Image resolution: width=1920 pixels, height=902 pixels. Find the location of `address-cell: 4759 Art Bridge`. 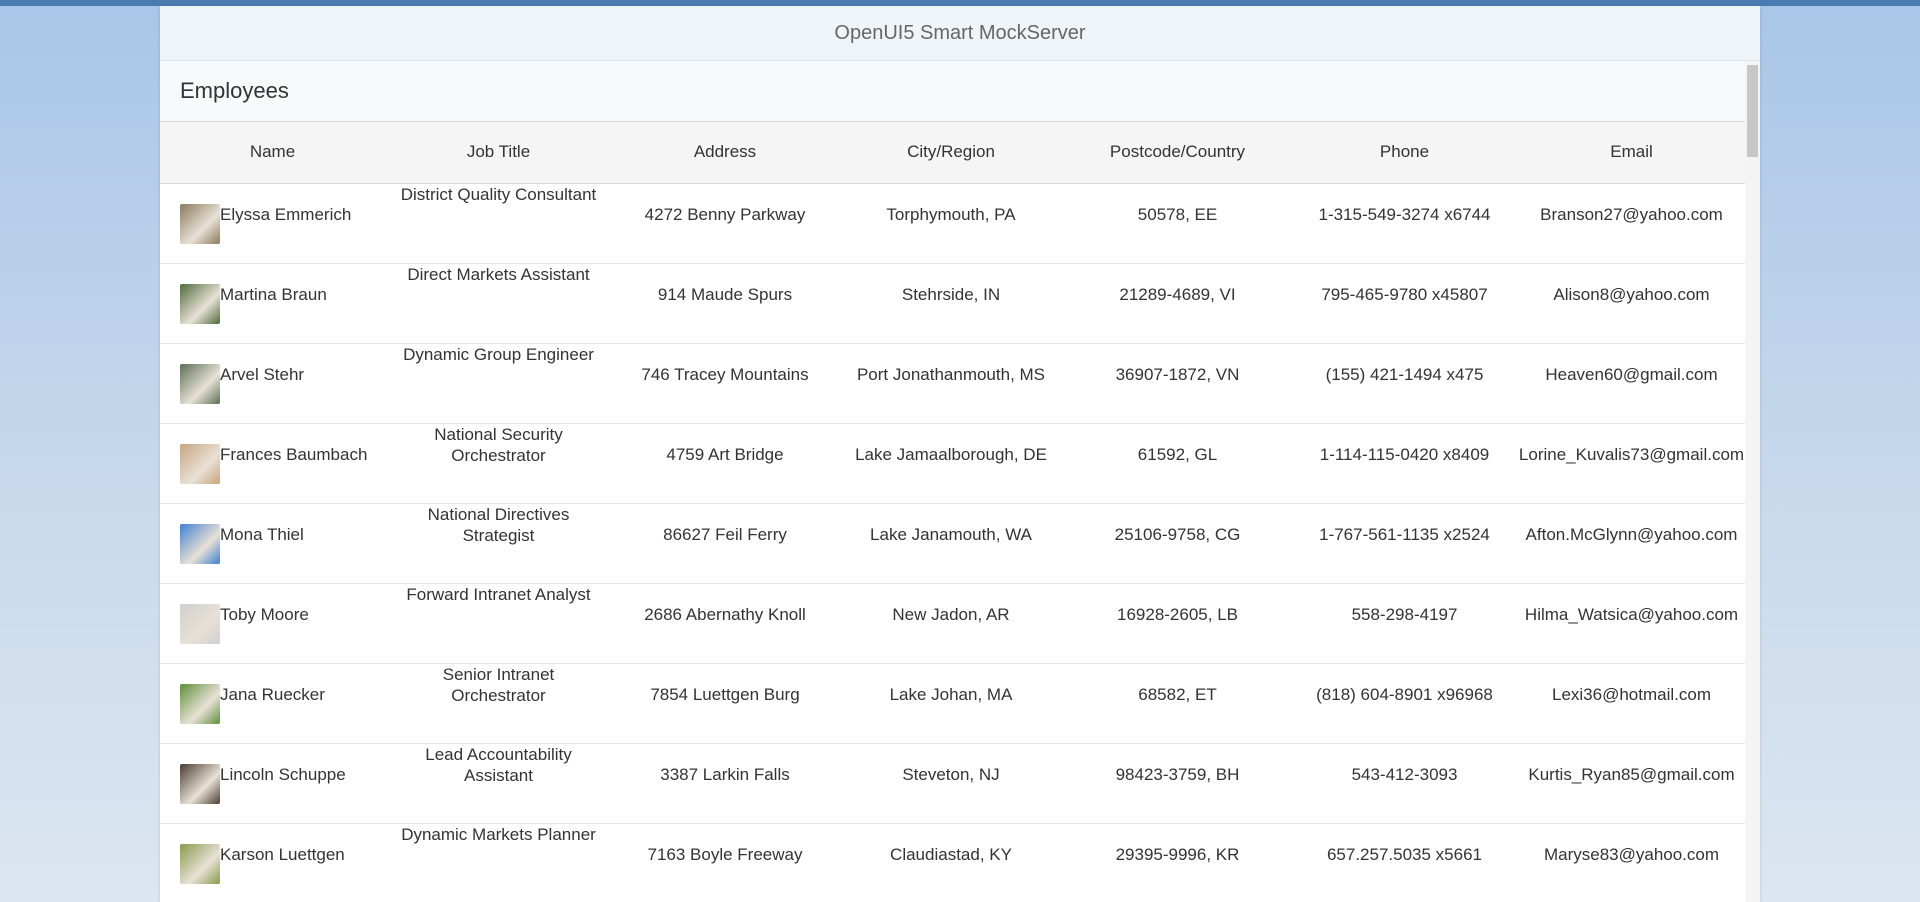

address-cell: 4759 Art Bridge is located at coordinates (725, 454).